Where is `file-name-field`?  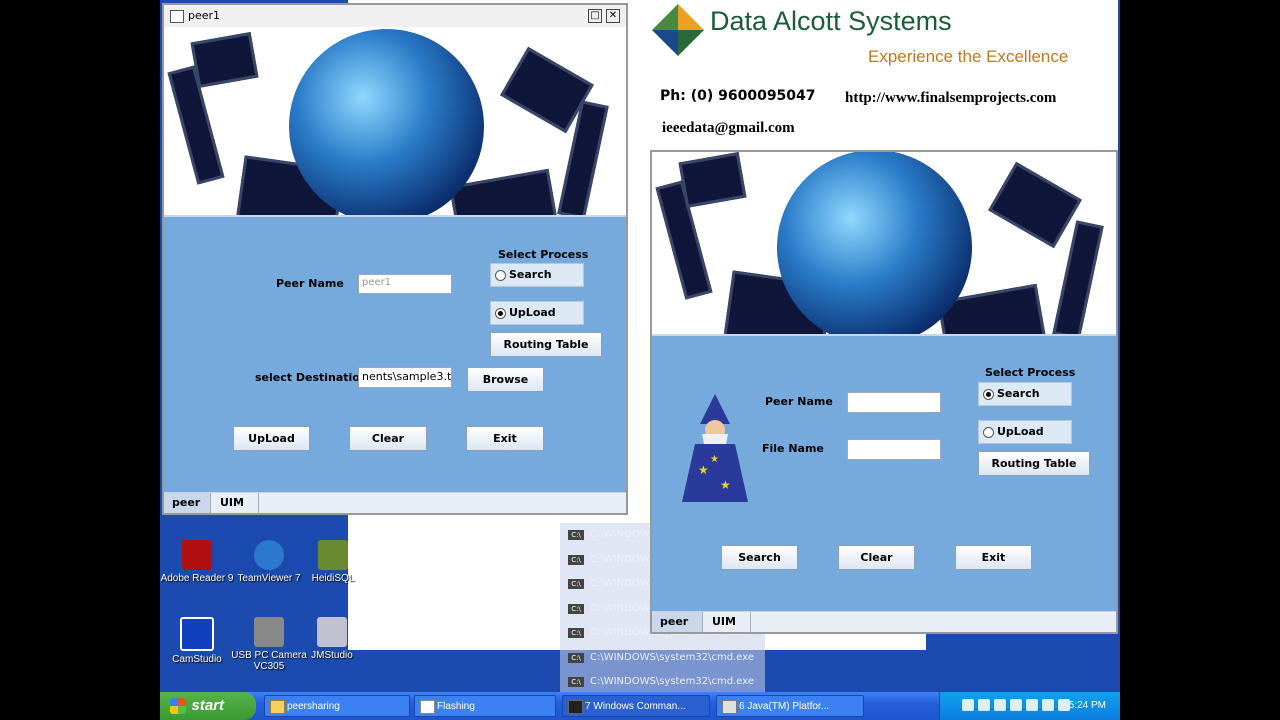
file-name-field is located at coordinates (894, 449).